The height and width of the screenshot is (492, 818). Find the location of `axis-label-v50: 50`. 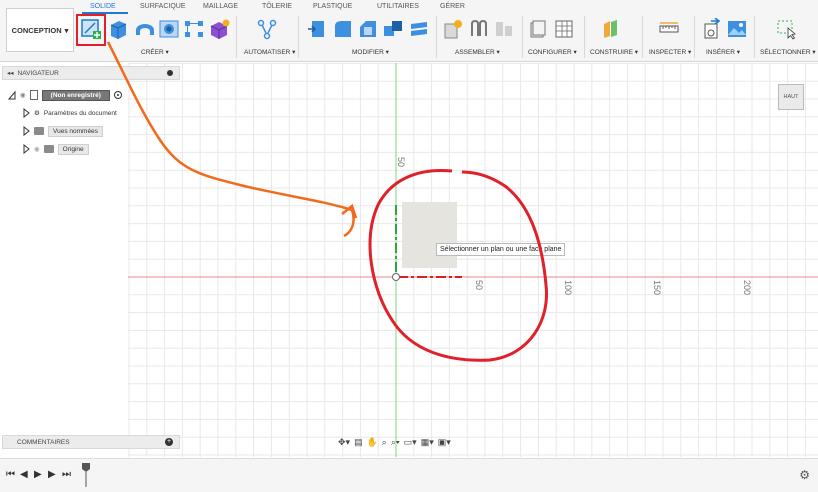

axis-label-v50: 50 is located at coordinates (401, 162).